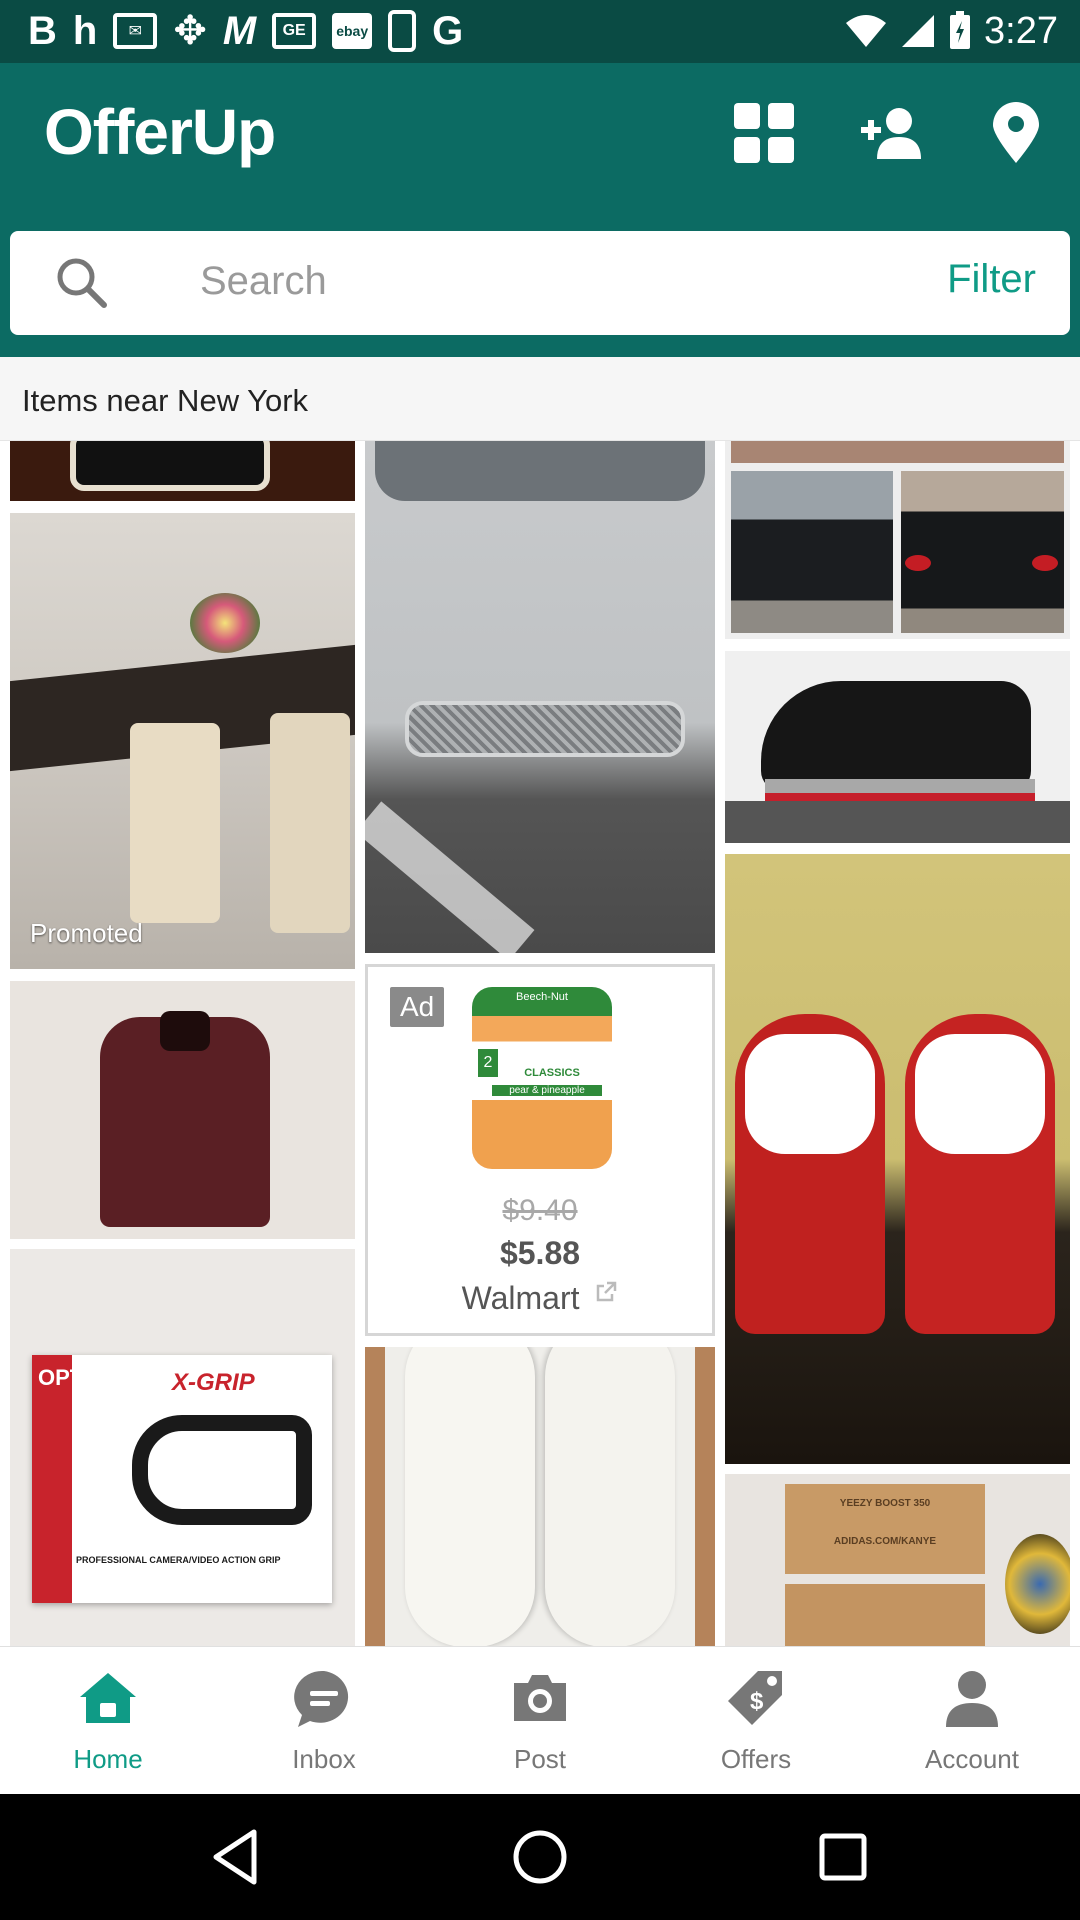 This screenshot has height=1920, width=1080. What do you see at coordinates (540, 1698) in the screenshot?
I see `camera-icon` at bounding box center [540, 1698].